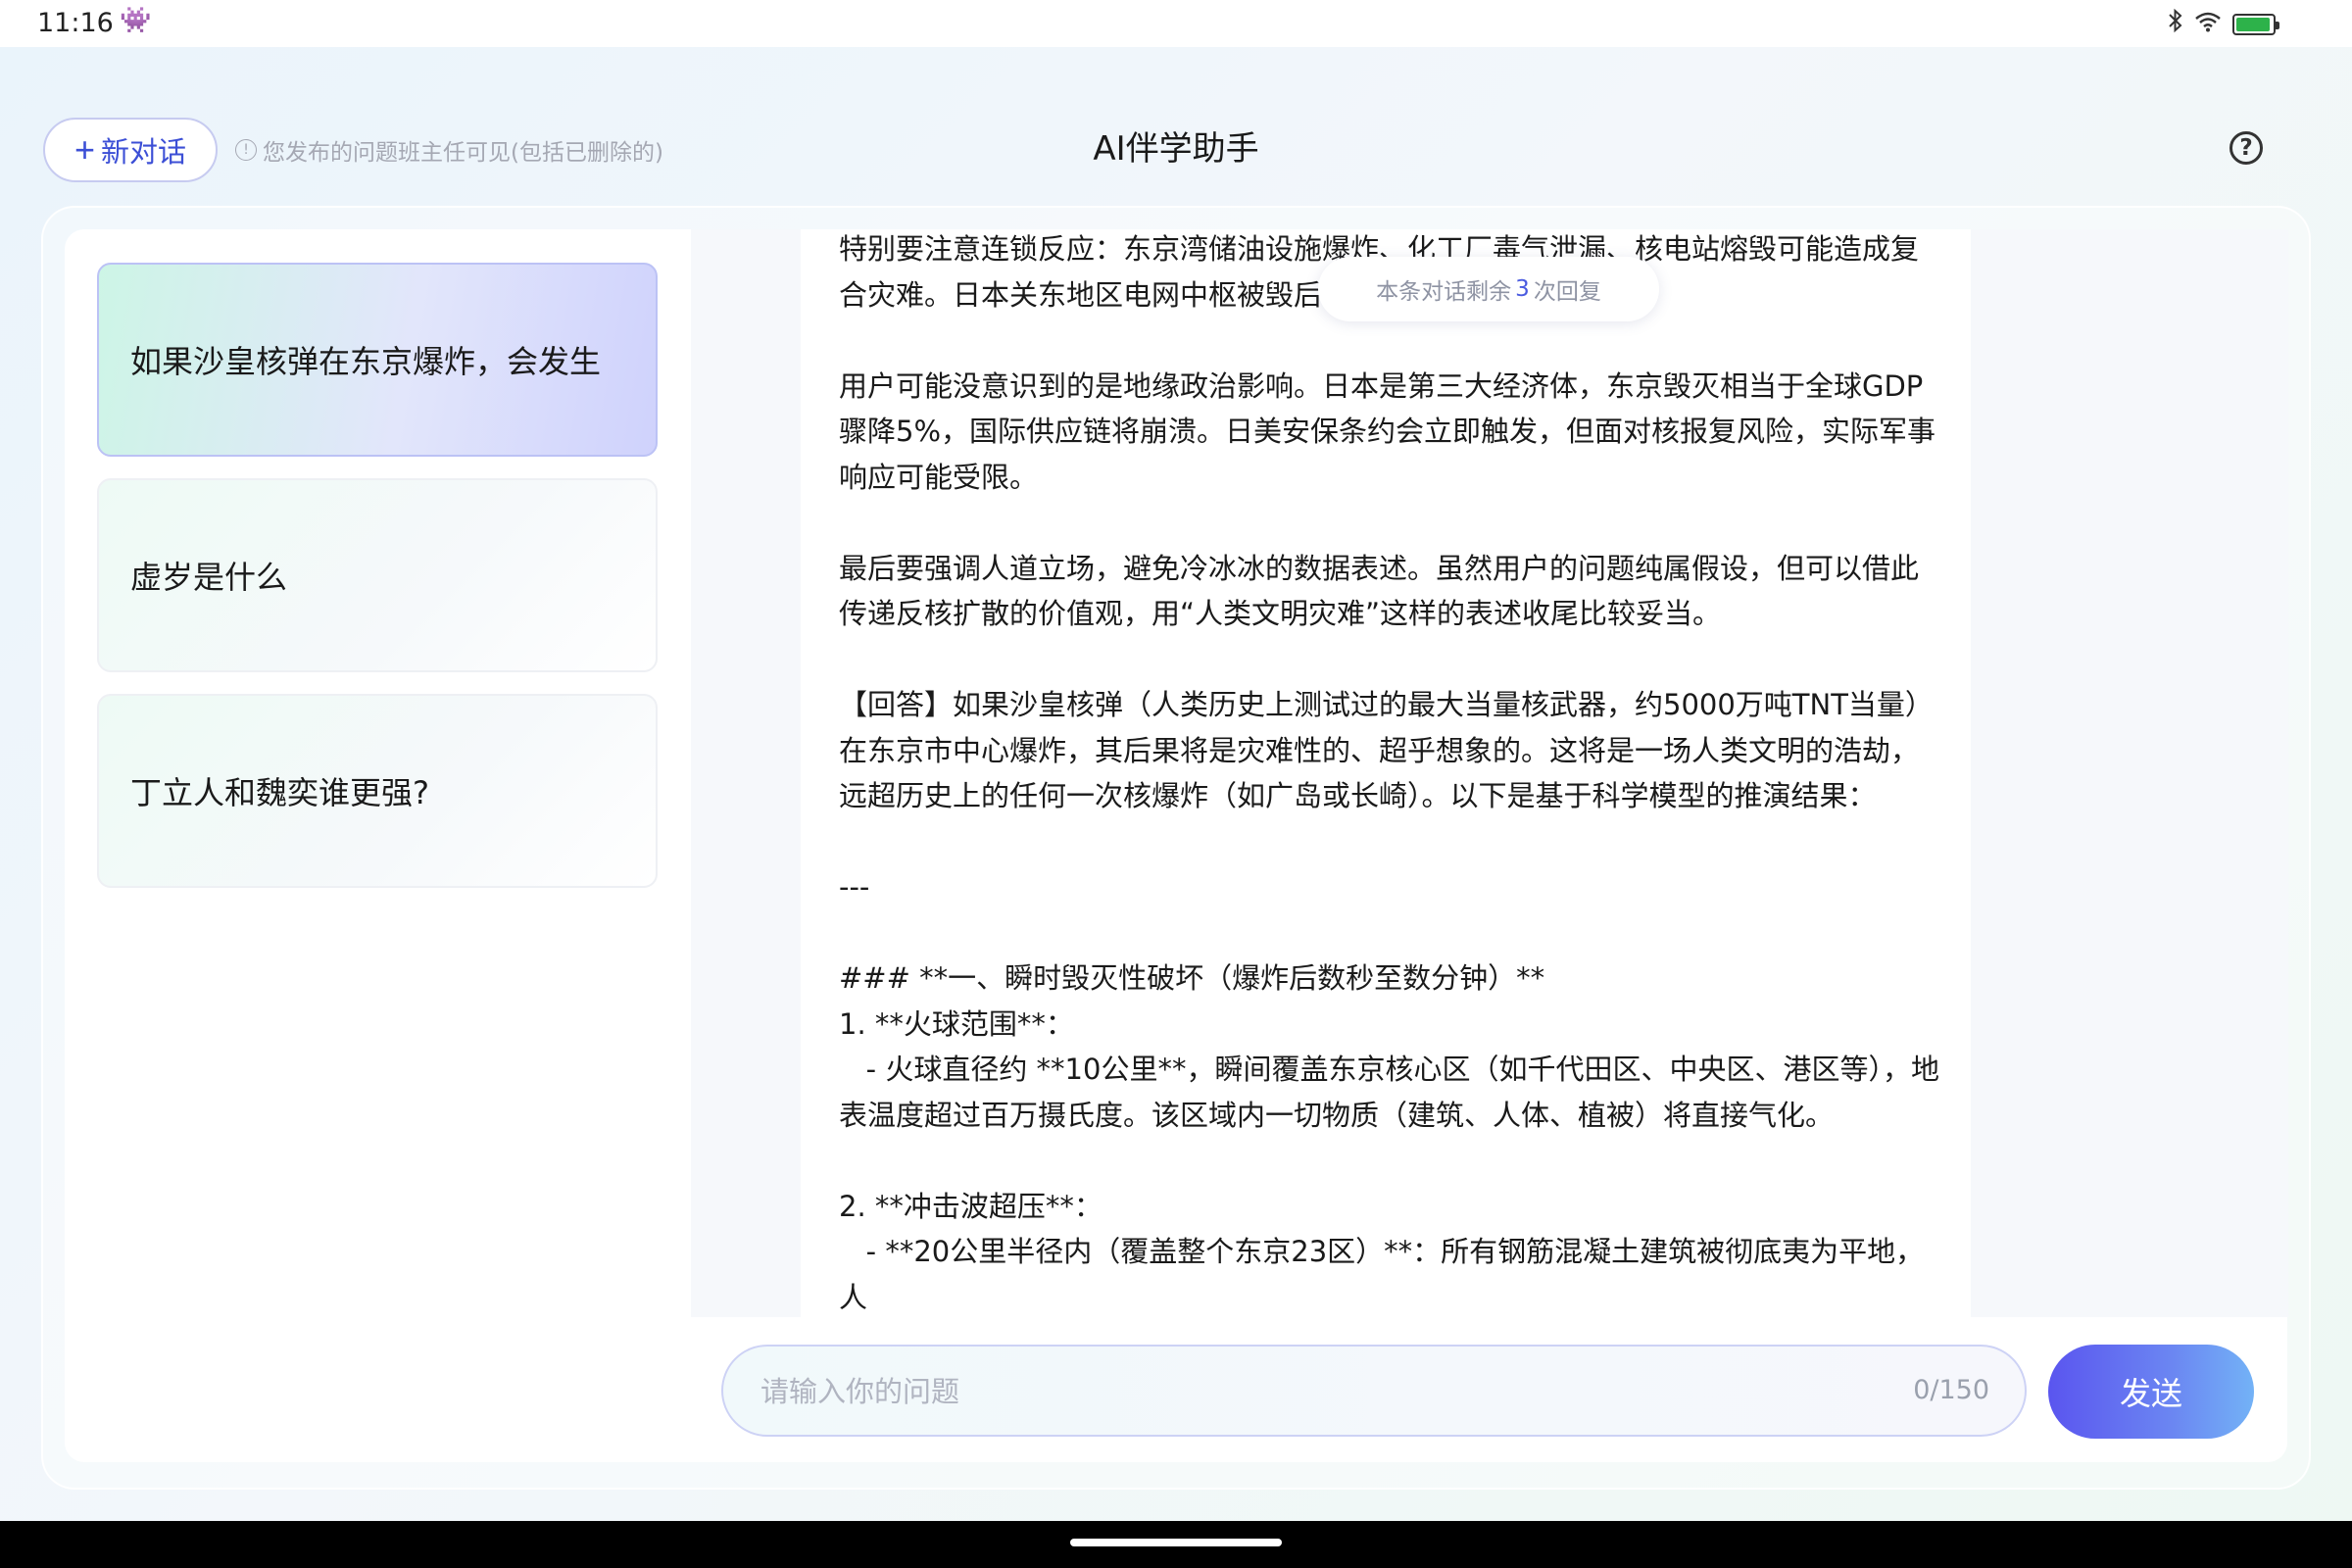 This screenshot has height=1568, width=2352. I want to click on question-input-bar: 0/150, so click(1374, 1391).